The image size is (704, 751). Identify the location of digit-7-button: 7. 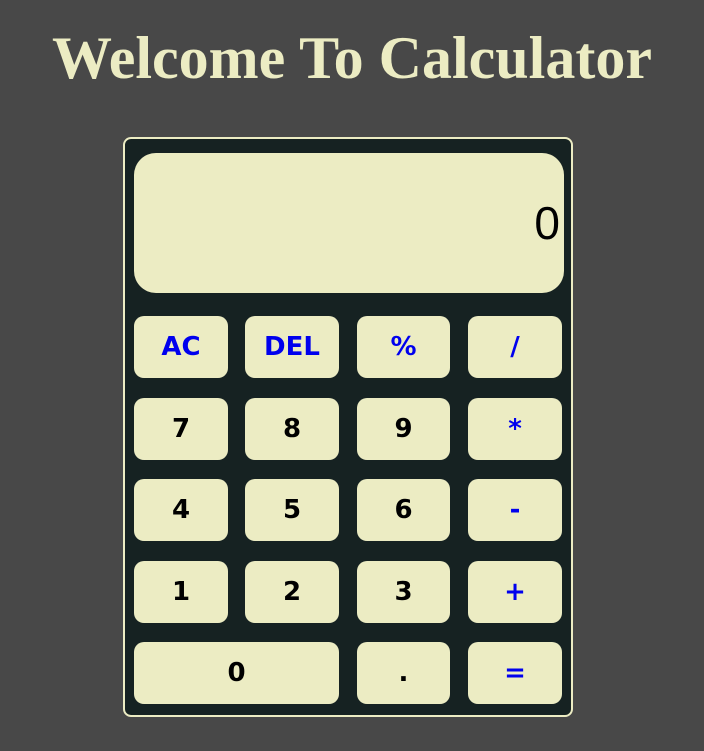
(181, 429).